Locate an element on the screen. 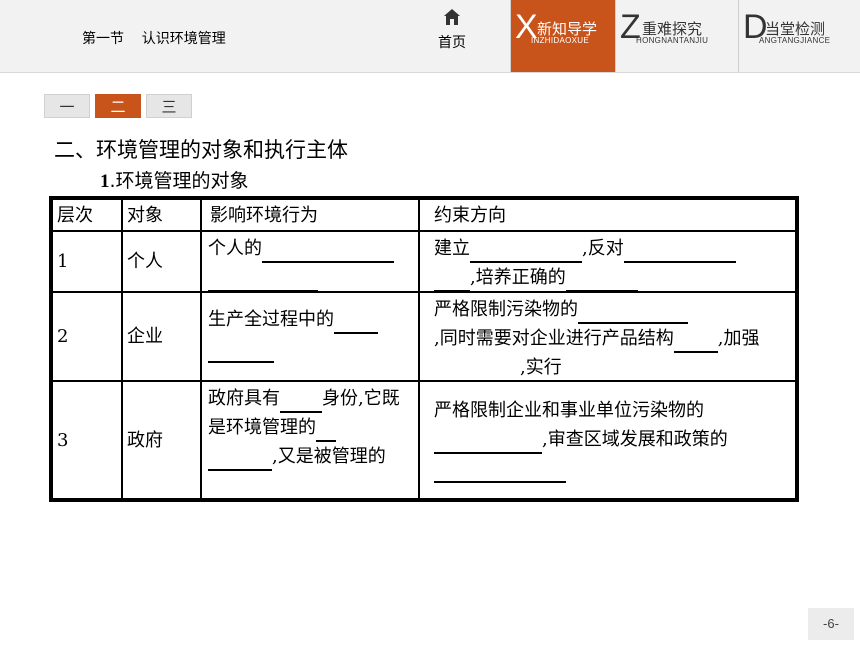 This screenshot has height=645, width=860. table-row: 1 个人 个人的 建立 ,反对 ,培养正确的 is located at coordinates (424, 262).